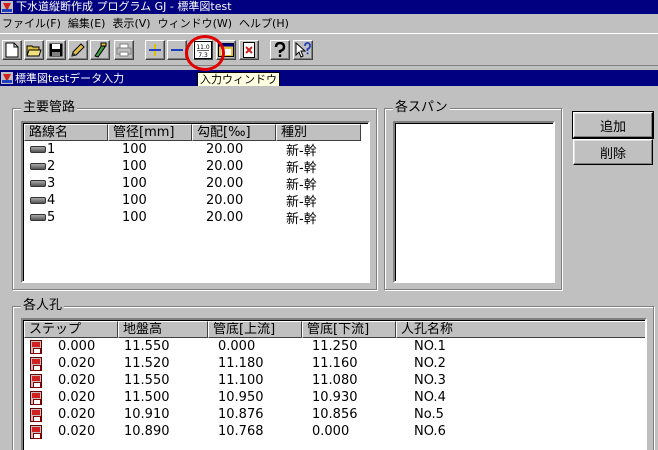 This screenshot has width=658, height=450. Describe the element at coordinates (51, 217) in the screenshot. I see `table-cell: 5` at that location.